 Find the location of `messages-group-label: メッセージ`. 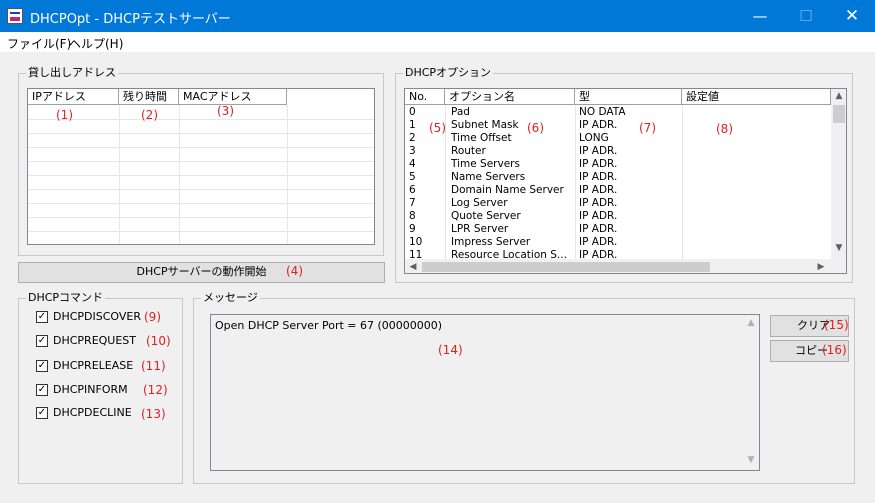

messages-group-label: メッセージ is located at coordinates (230, 298).